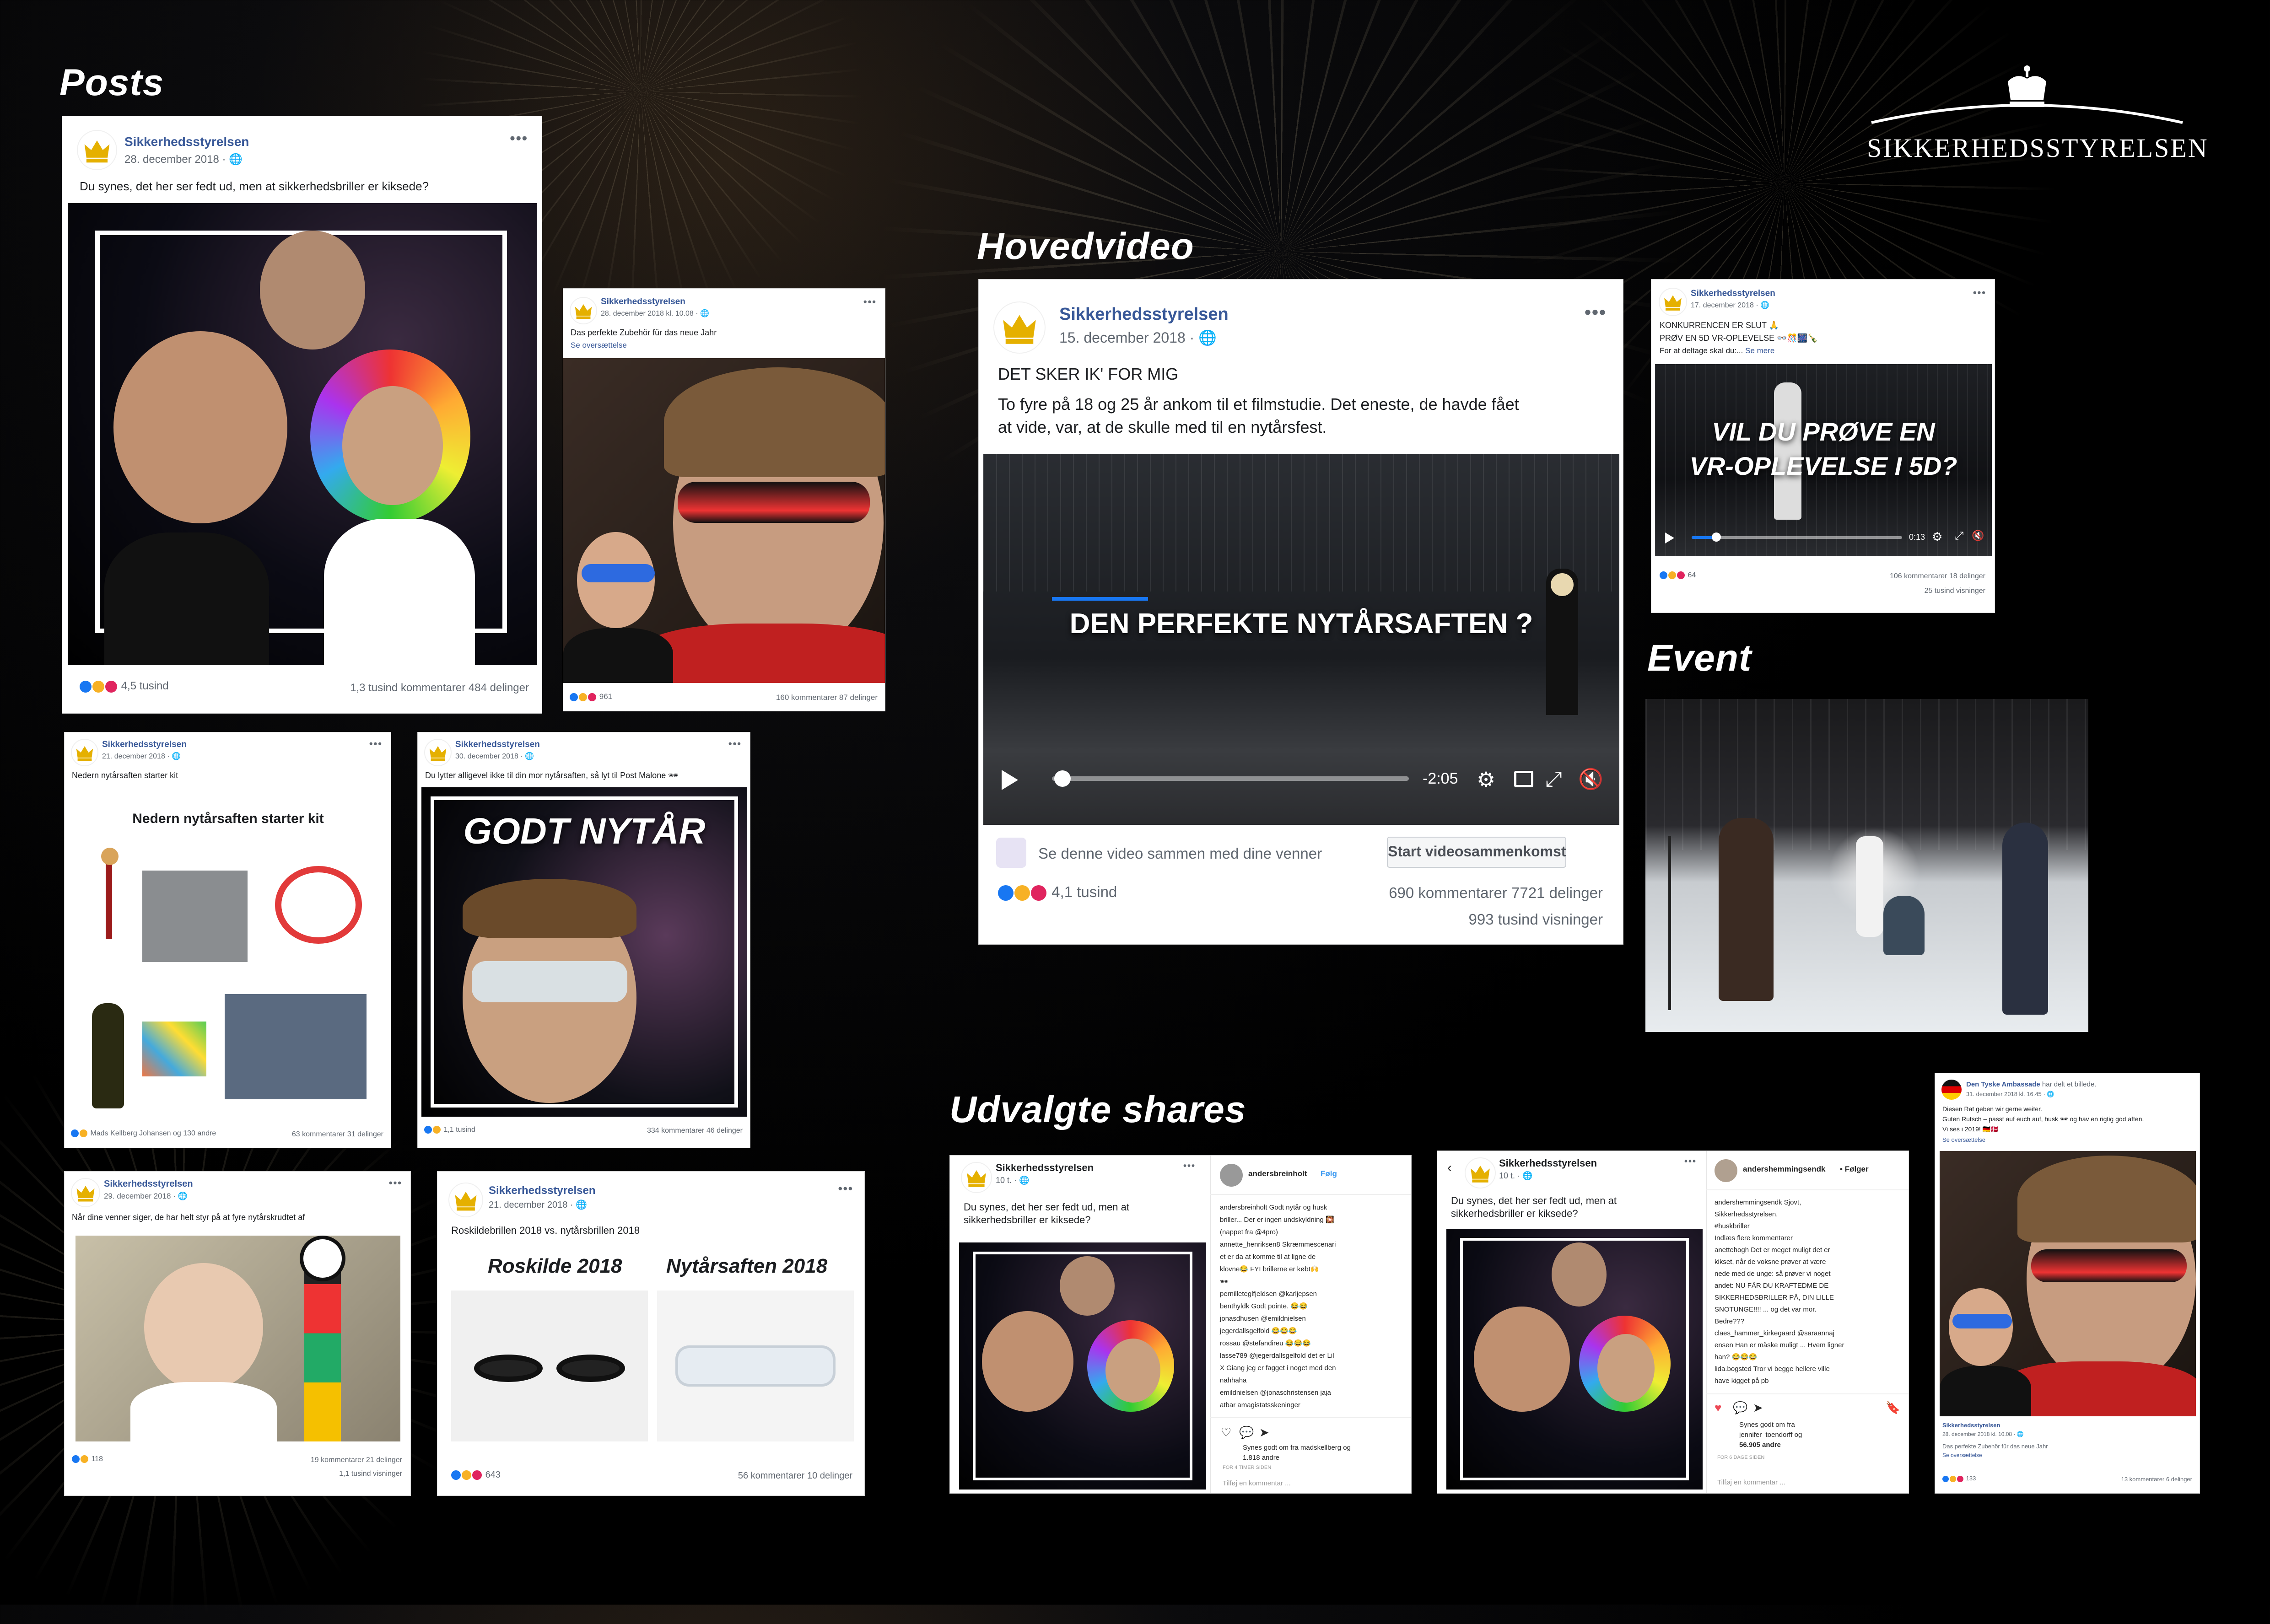 The height and width of the screenshot is (1624, 2270). I want to click on pip-icon, so click(1523, 779).